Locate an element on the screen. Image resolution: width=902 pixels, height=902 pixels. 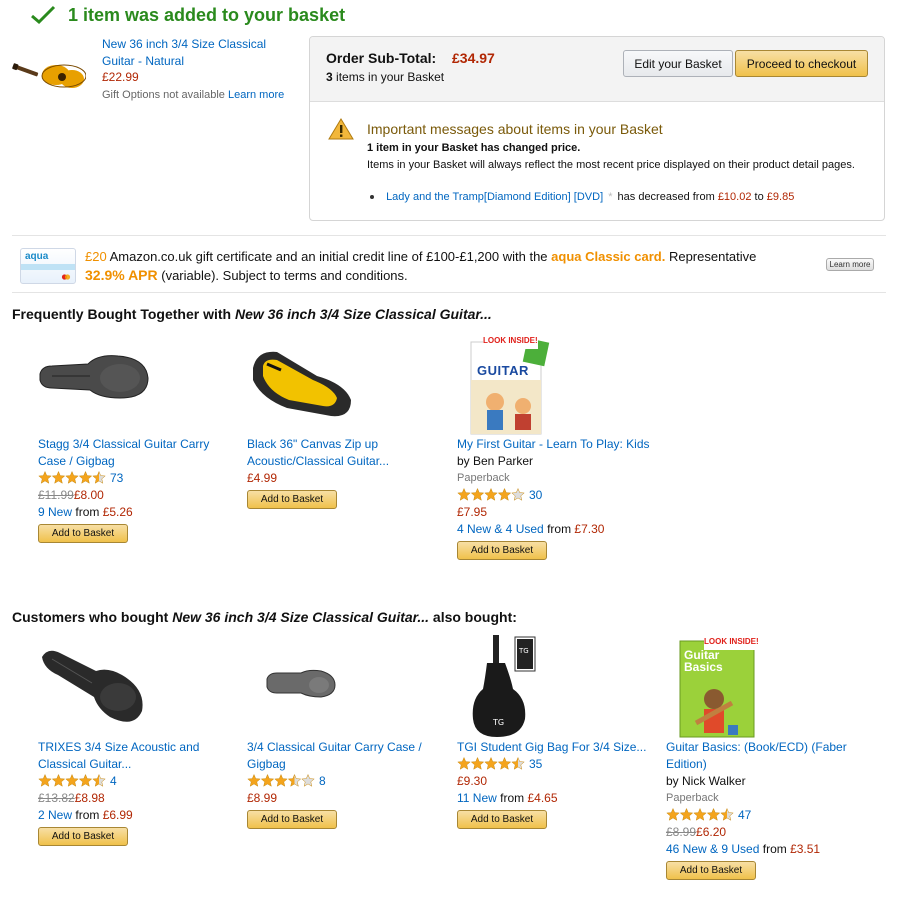
product-title-link: 3/4 Classical Guitar Carry Case / Gigbag is located at coordinates (347, 756).